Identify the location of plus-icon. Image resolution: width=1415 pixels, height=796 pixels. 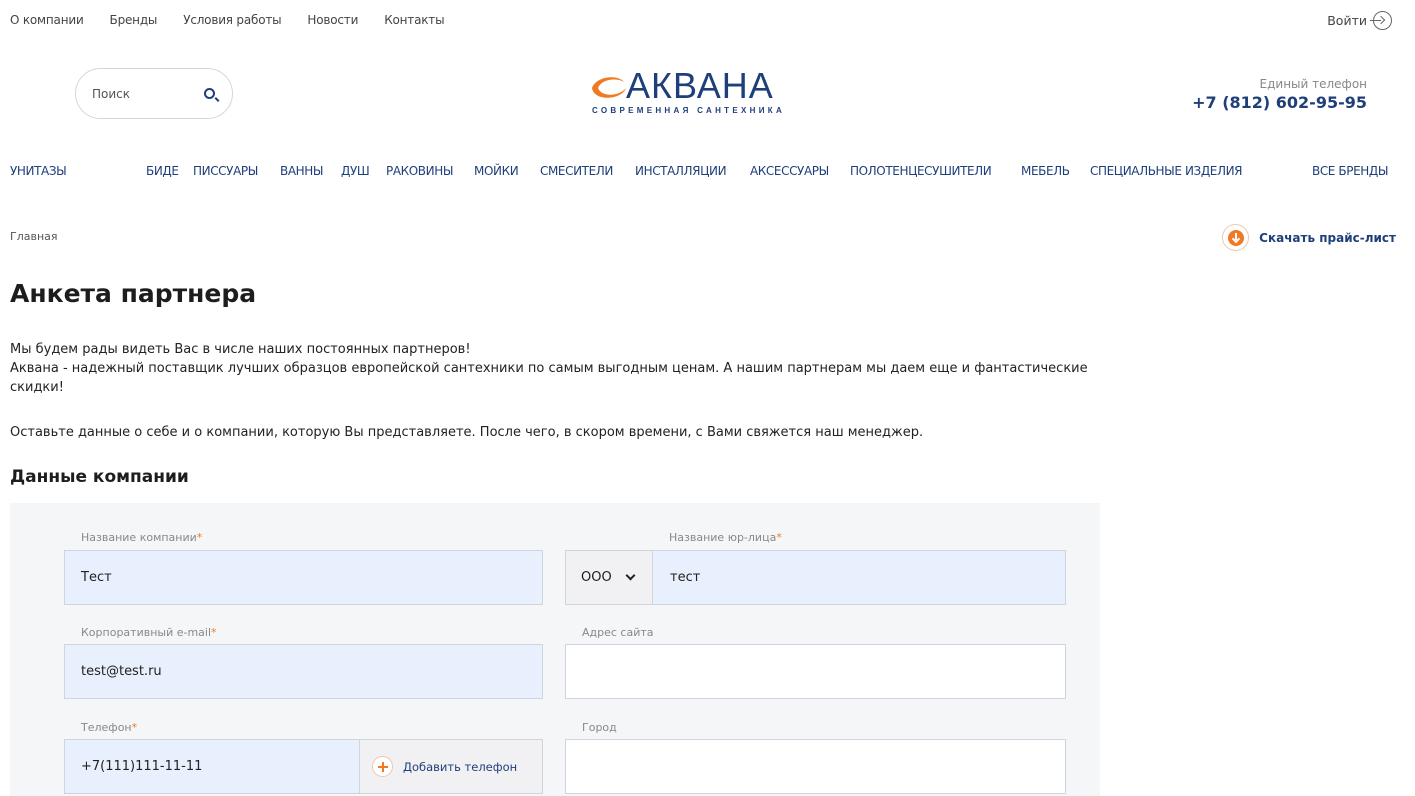
(382, 766).